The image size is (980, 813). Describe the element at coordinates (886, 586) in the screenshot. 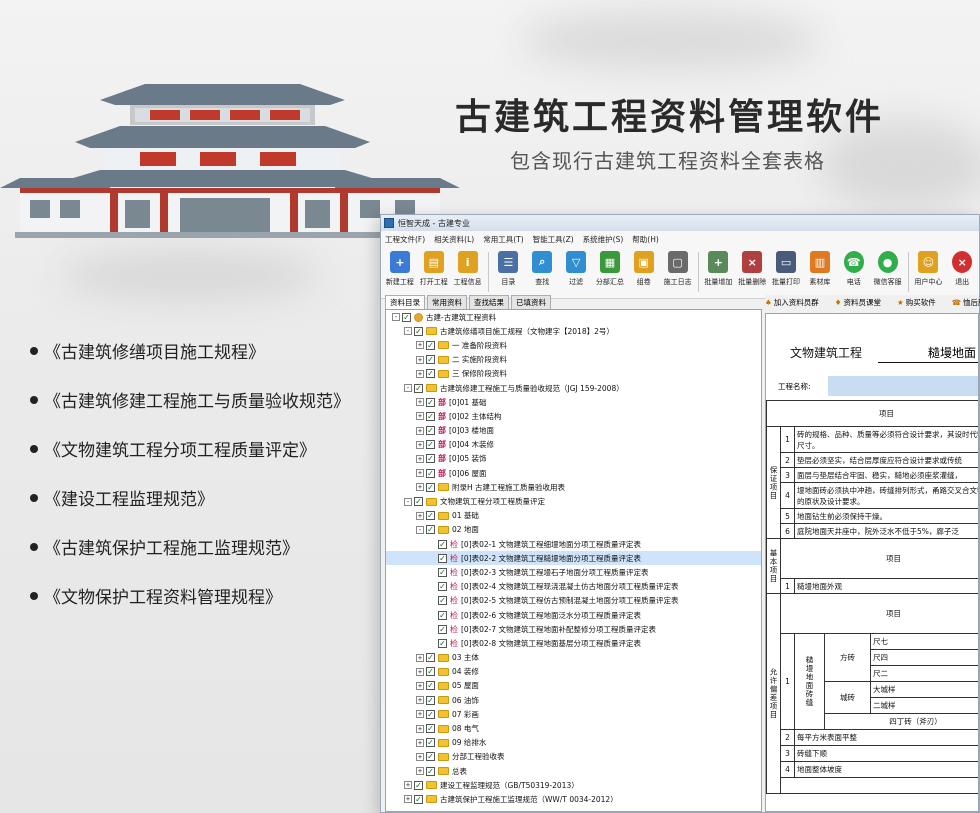

I see `basic-row-text: 糙墁地面外观` at that location.